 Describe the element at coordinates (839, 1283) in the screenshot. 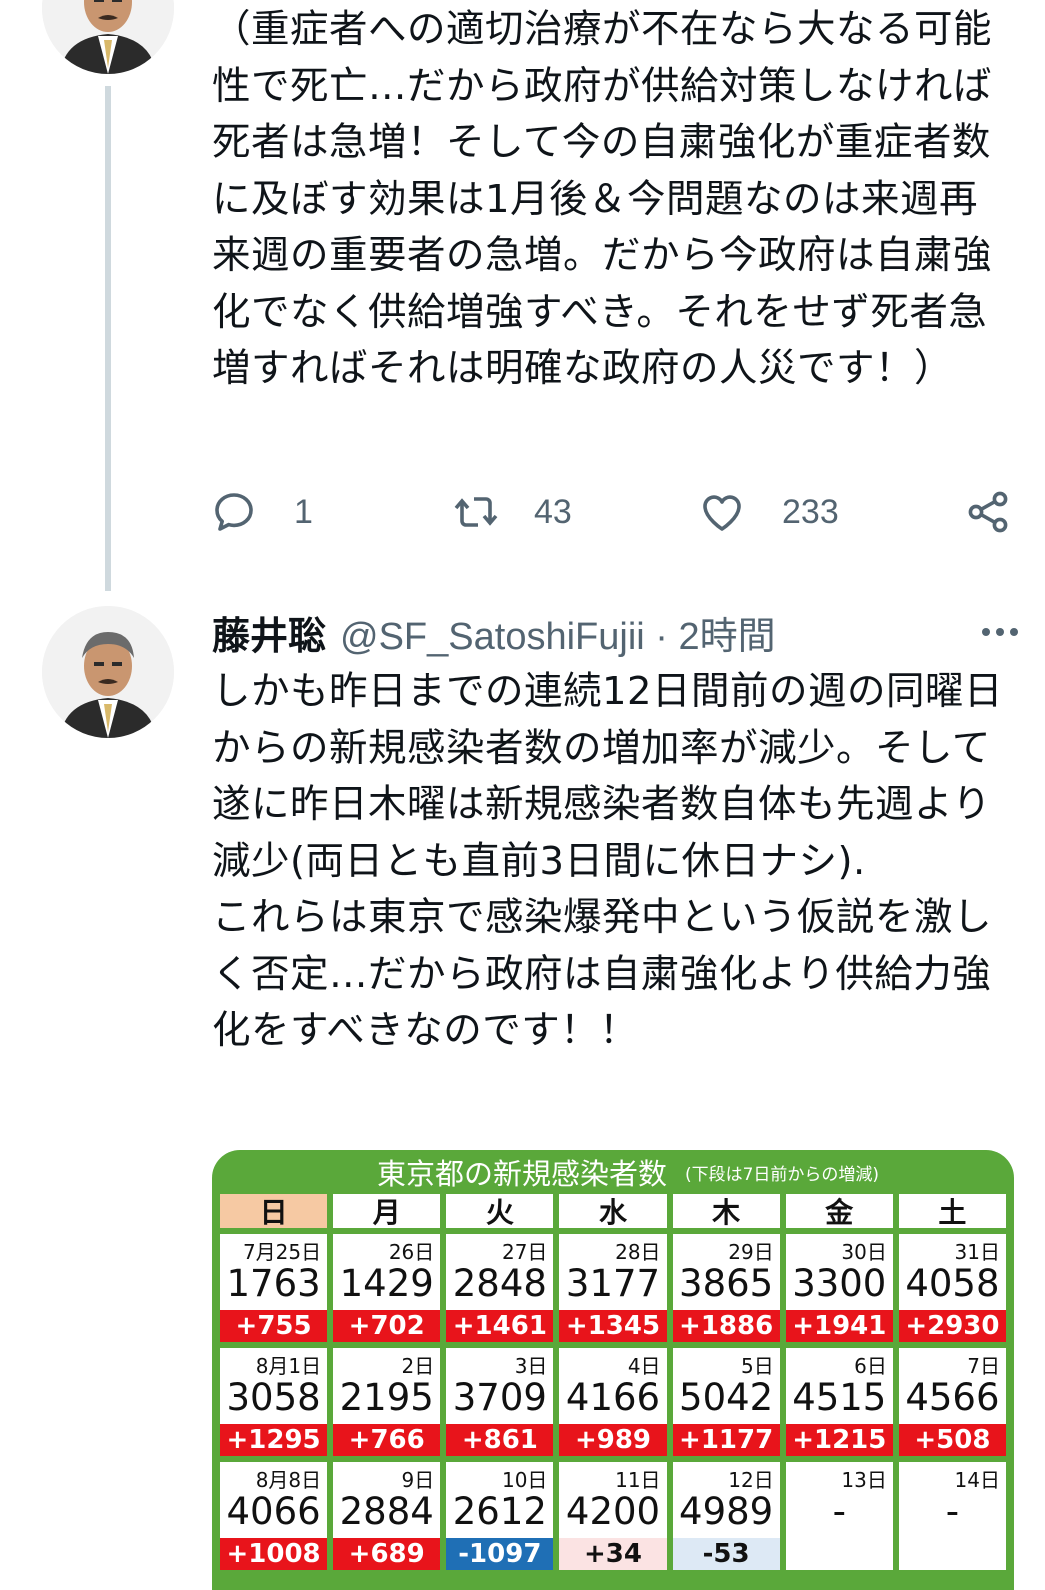

I see `day-new-cases: 3300` at that location.